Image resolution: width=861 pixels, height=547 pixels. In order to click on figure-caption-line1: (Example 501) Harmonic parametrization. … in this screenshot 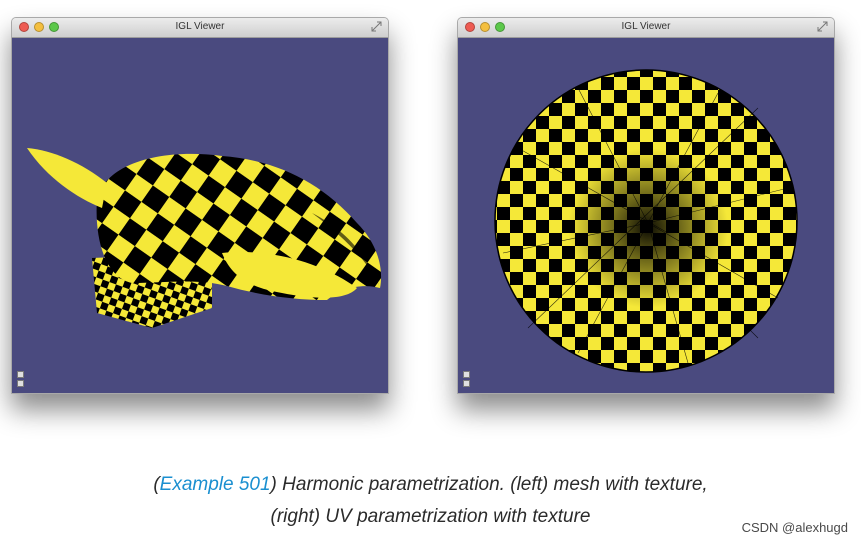, I will do `click(430, 485)`.